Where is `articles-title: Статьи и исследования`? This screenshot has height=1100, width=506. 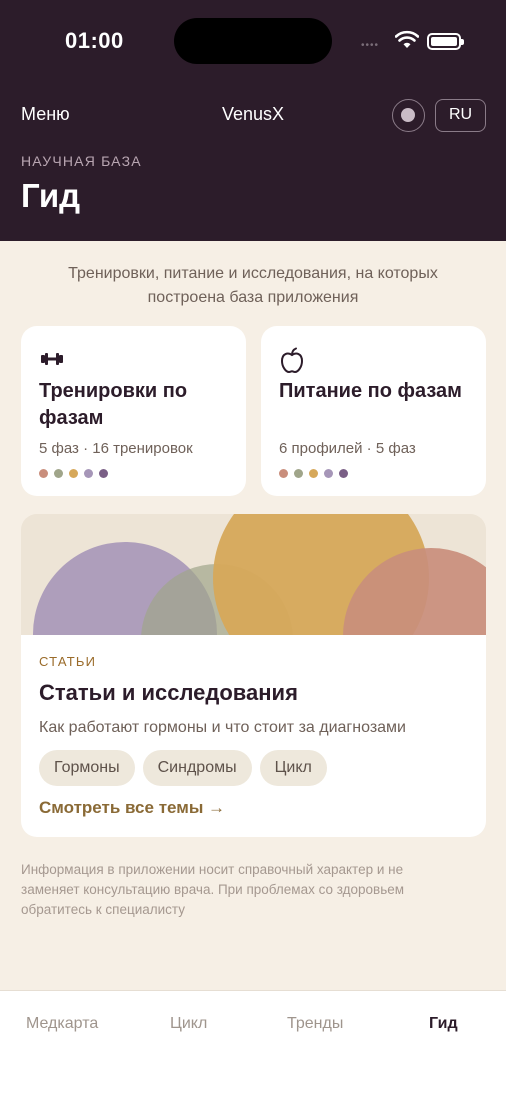
articles-title: Статьи и исследования is located at coordinates (168, 692).